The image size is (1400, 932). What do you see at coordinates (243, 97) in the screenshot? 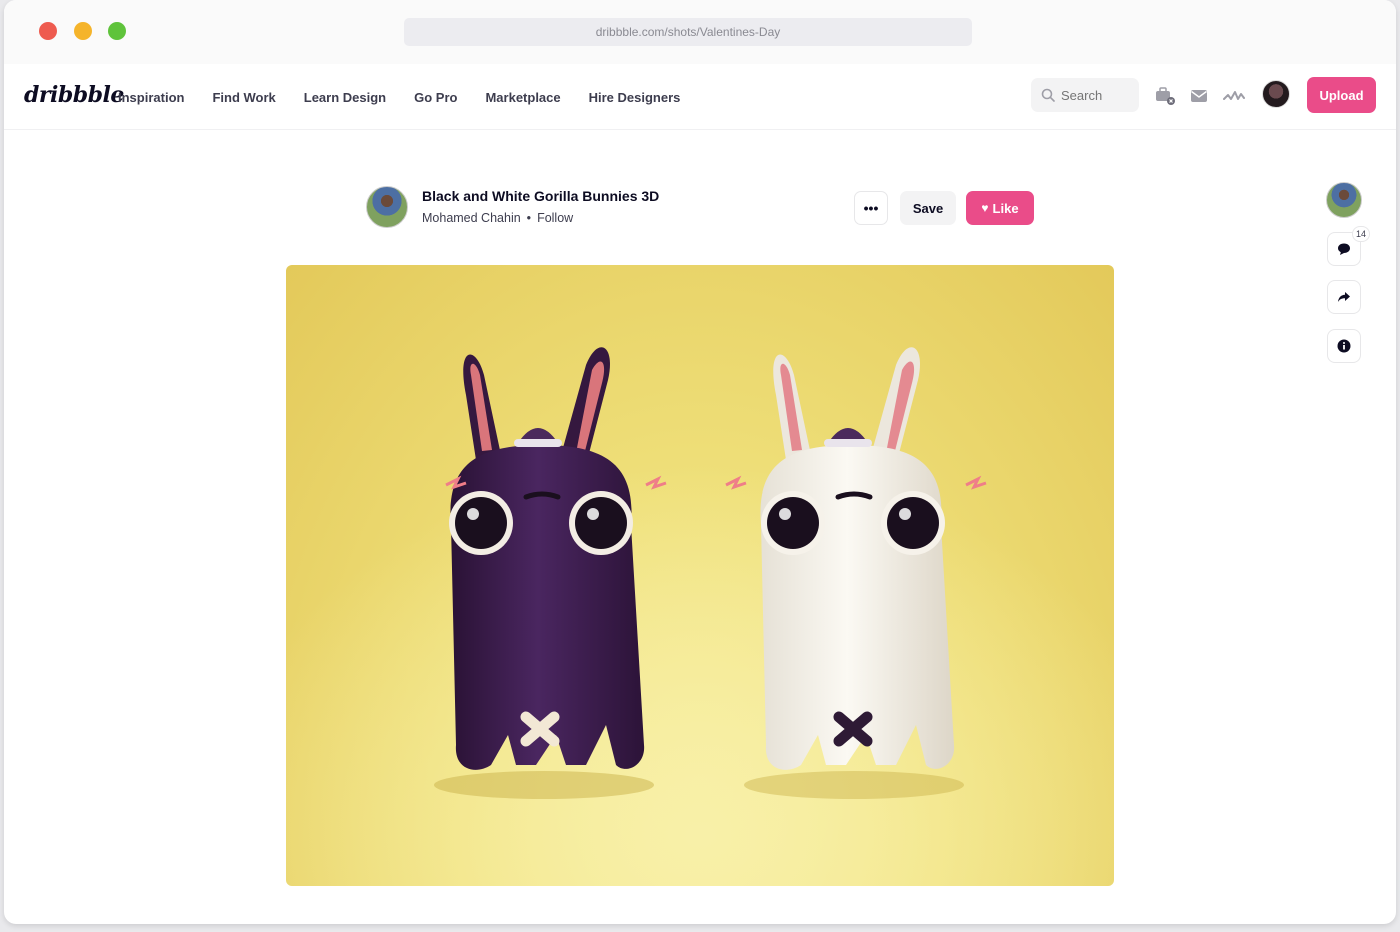
I see `nav-link-find-work: Find Work` at bounding box center [243, 97].